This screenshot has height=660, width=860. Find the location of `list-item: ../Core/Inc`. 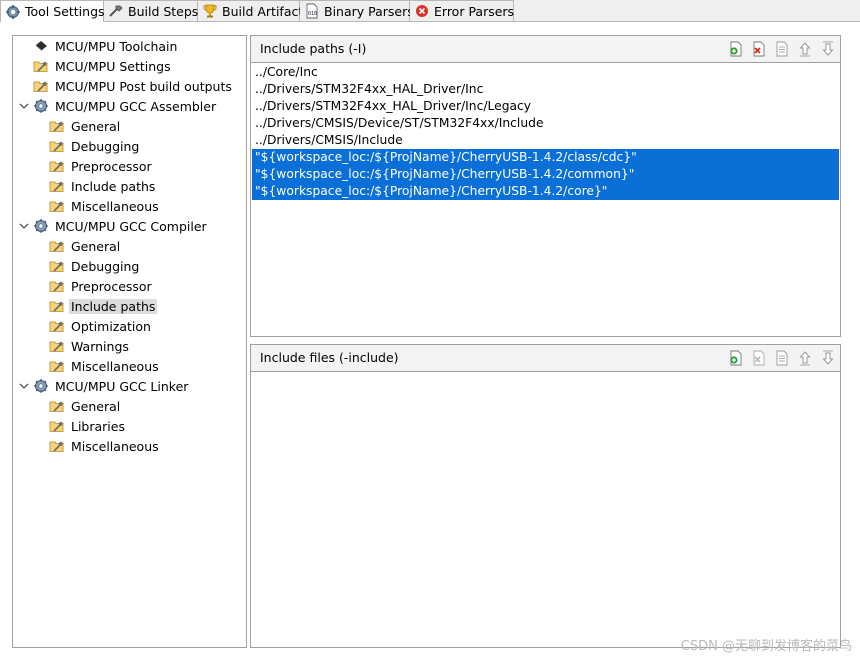

list-item: ../Core/Inc is located at coordinates (545, 72).